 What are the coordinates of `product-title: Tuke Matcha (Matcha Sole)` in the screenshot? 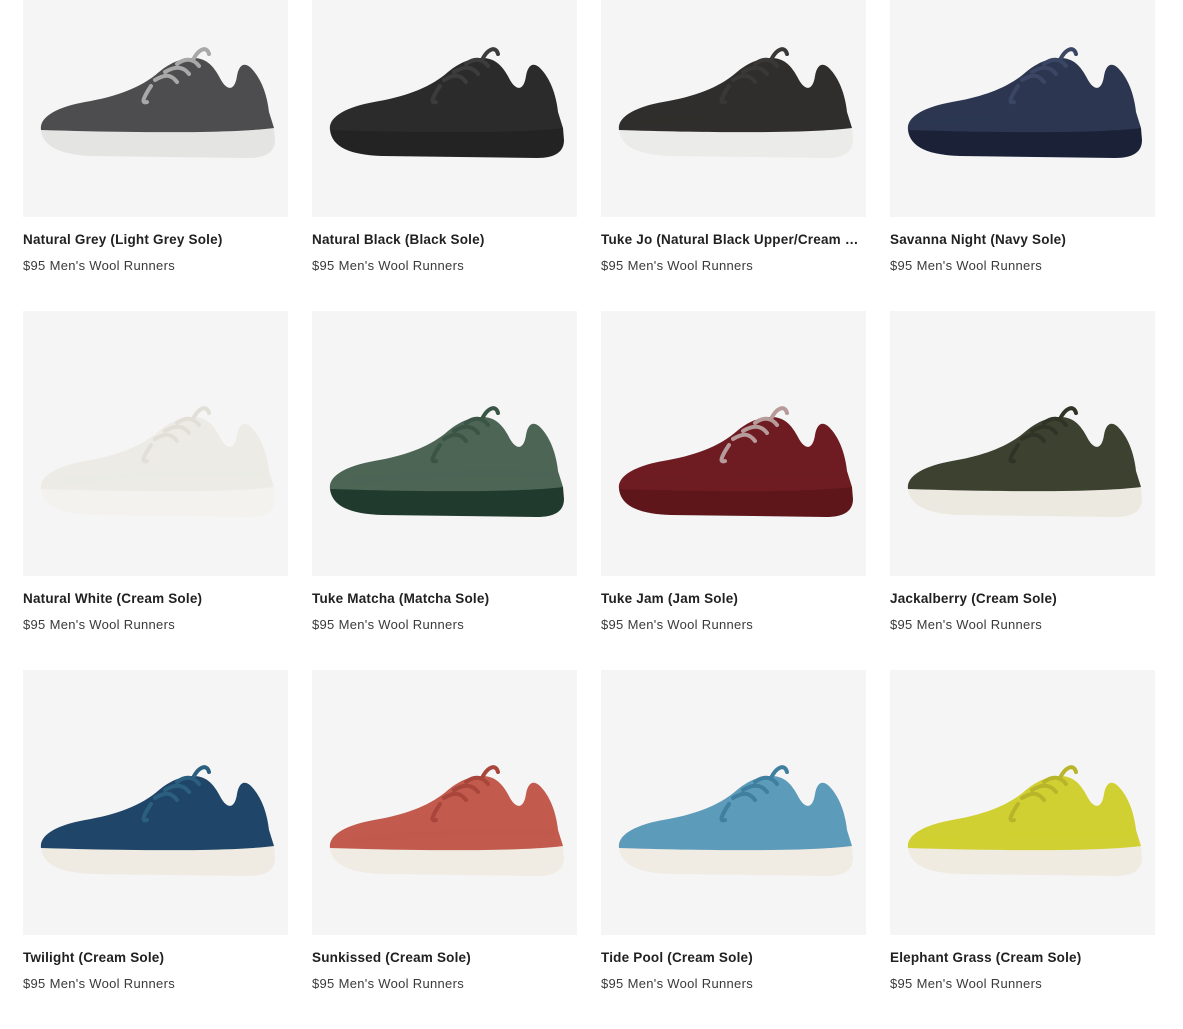 It's located at (444, 598).